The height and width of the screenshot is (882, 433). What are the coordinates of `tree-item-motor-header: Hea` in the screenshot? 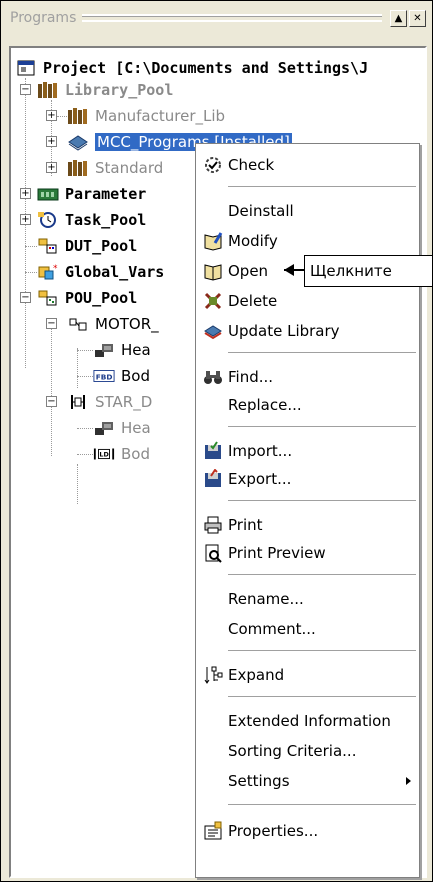 It's located at (122, 350).